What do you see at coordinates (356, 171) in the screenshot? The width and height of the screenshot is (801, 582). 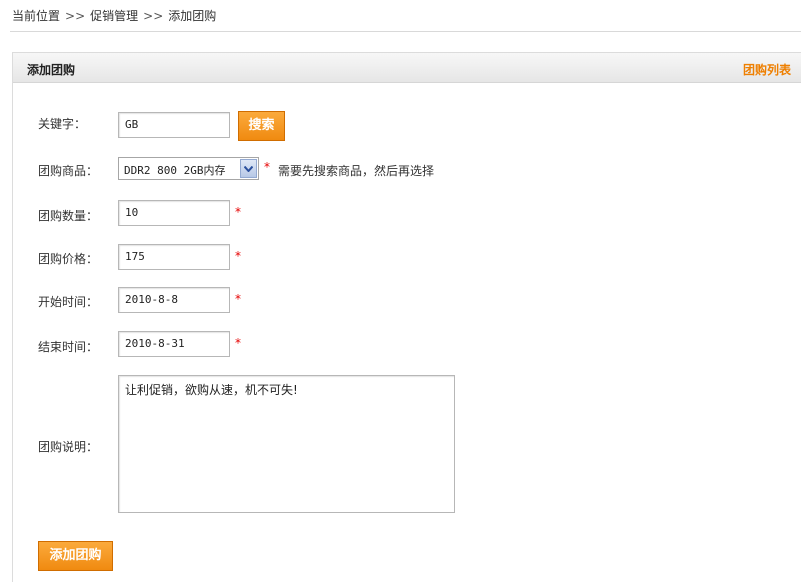 I see `product-hint: 需要先搜索商品，然后再选择` at bounding box center [356, 171].